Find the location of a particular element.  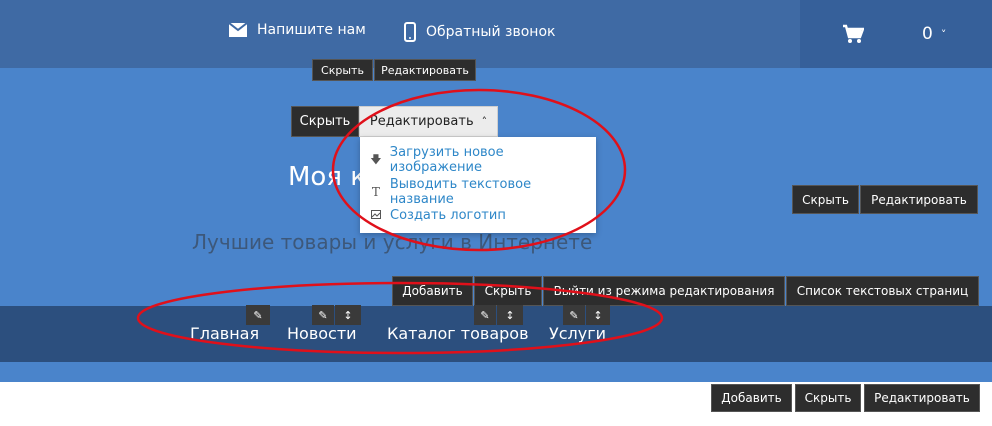

site-title: Моя к is located at coordinates (327, 177).